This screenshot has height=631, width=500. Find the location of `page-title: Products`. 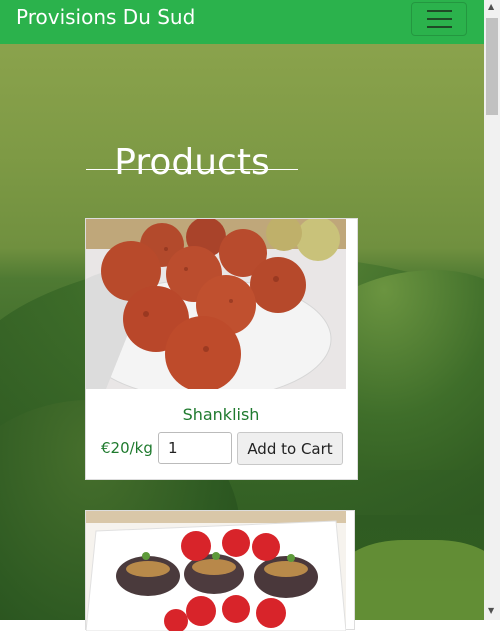

page-title: Products is located at coordinates (192, 163).